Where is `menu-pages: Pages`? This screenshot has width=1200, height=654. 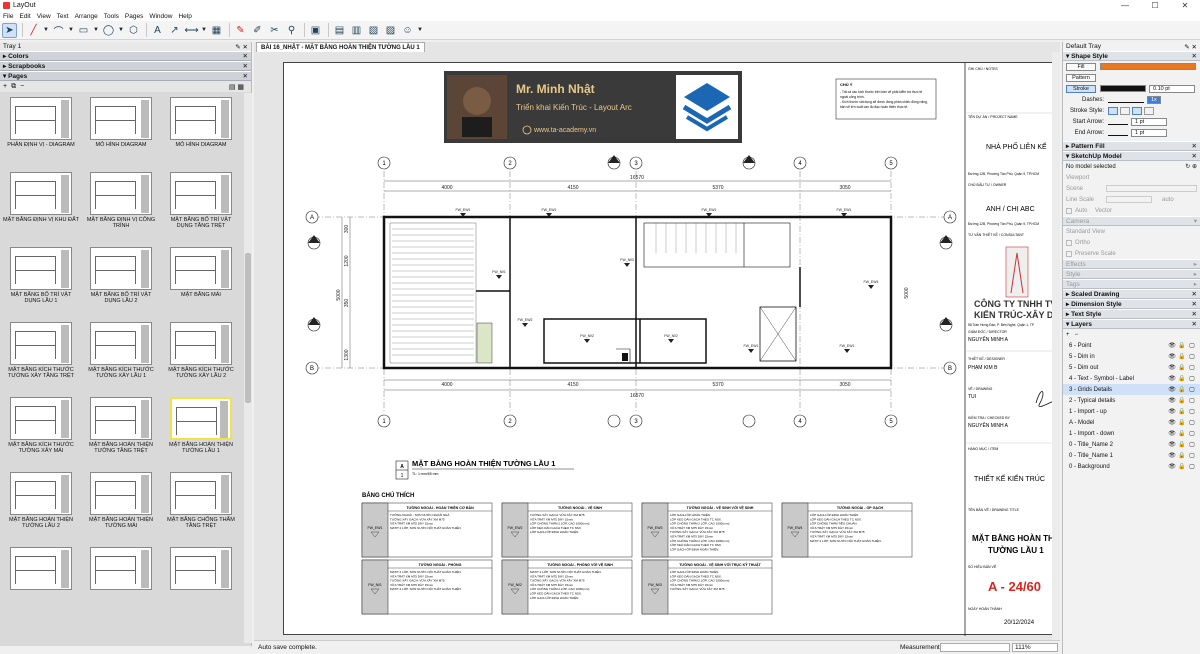 menu-pages: Pages is located at coordinates (134, 16).